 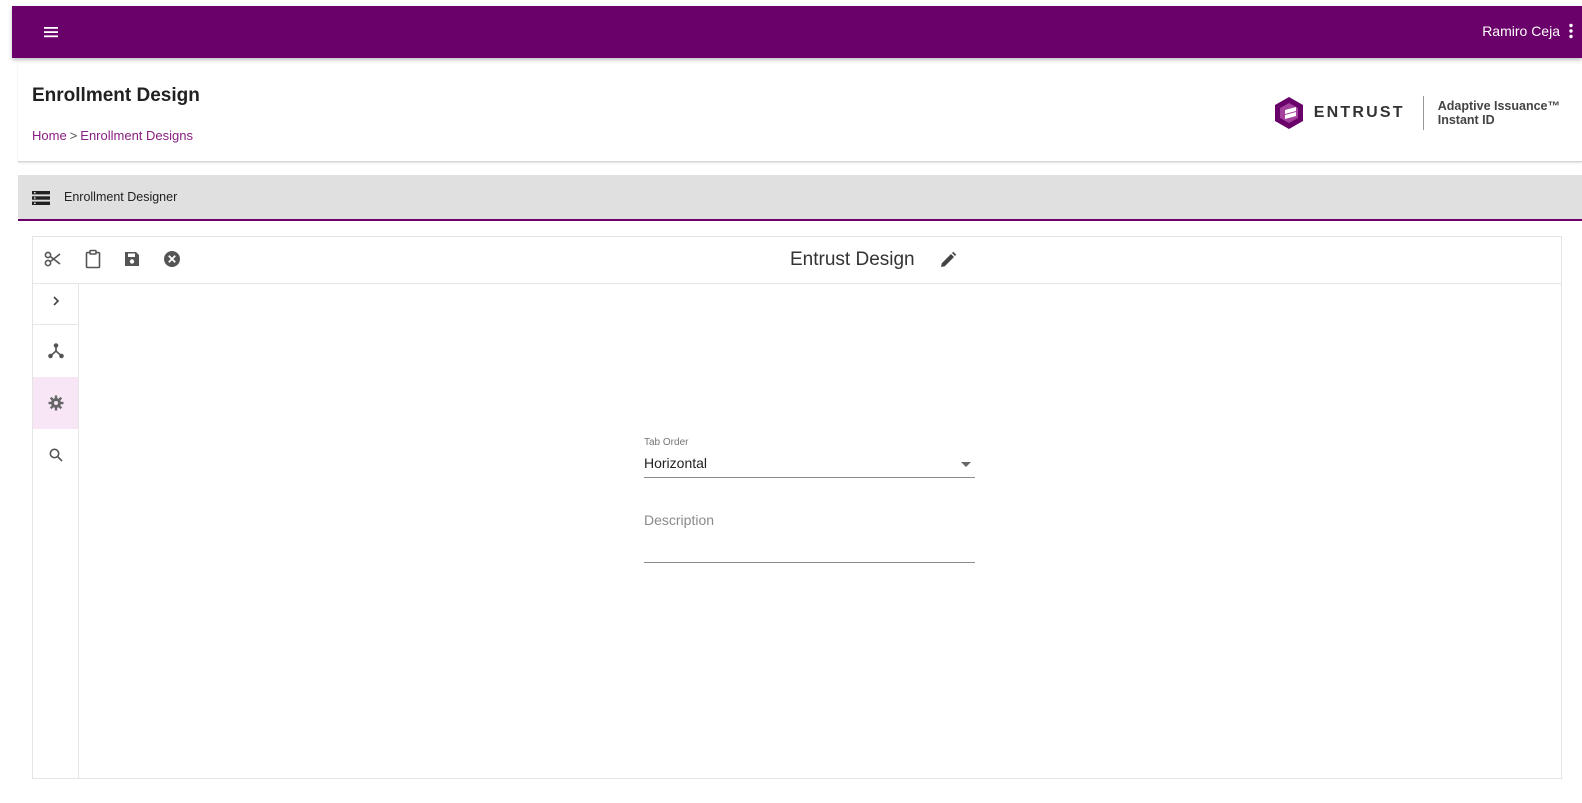 What do you see at coordinates (809, 533) in the screenshot?
I see `description-field: Description` at bounding box center [809, 533].